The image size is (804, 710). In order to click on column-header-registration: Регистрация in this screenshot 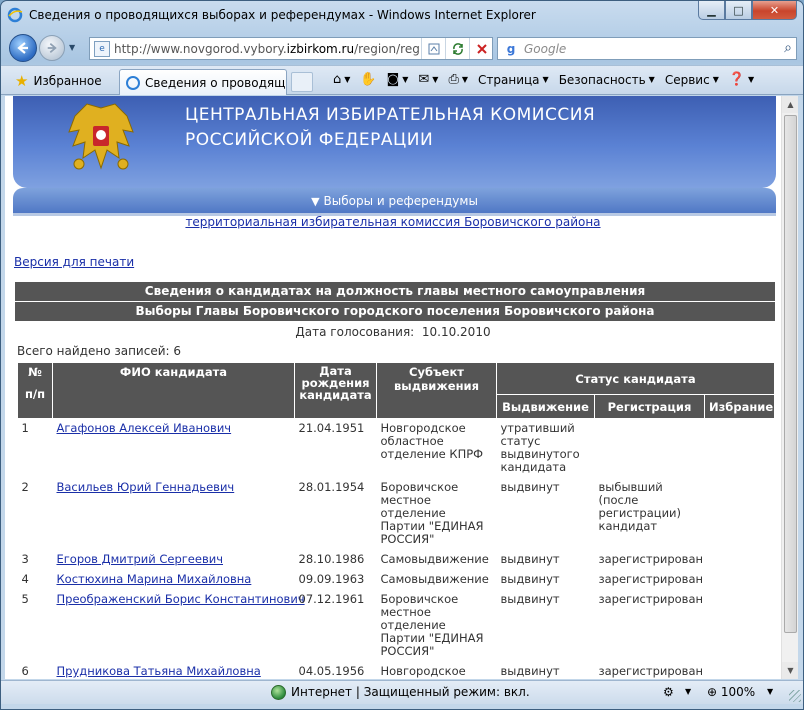, I will do `click(649, 406)`.